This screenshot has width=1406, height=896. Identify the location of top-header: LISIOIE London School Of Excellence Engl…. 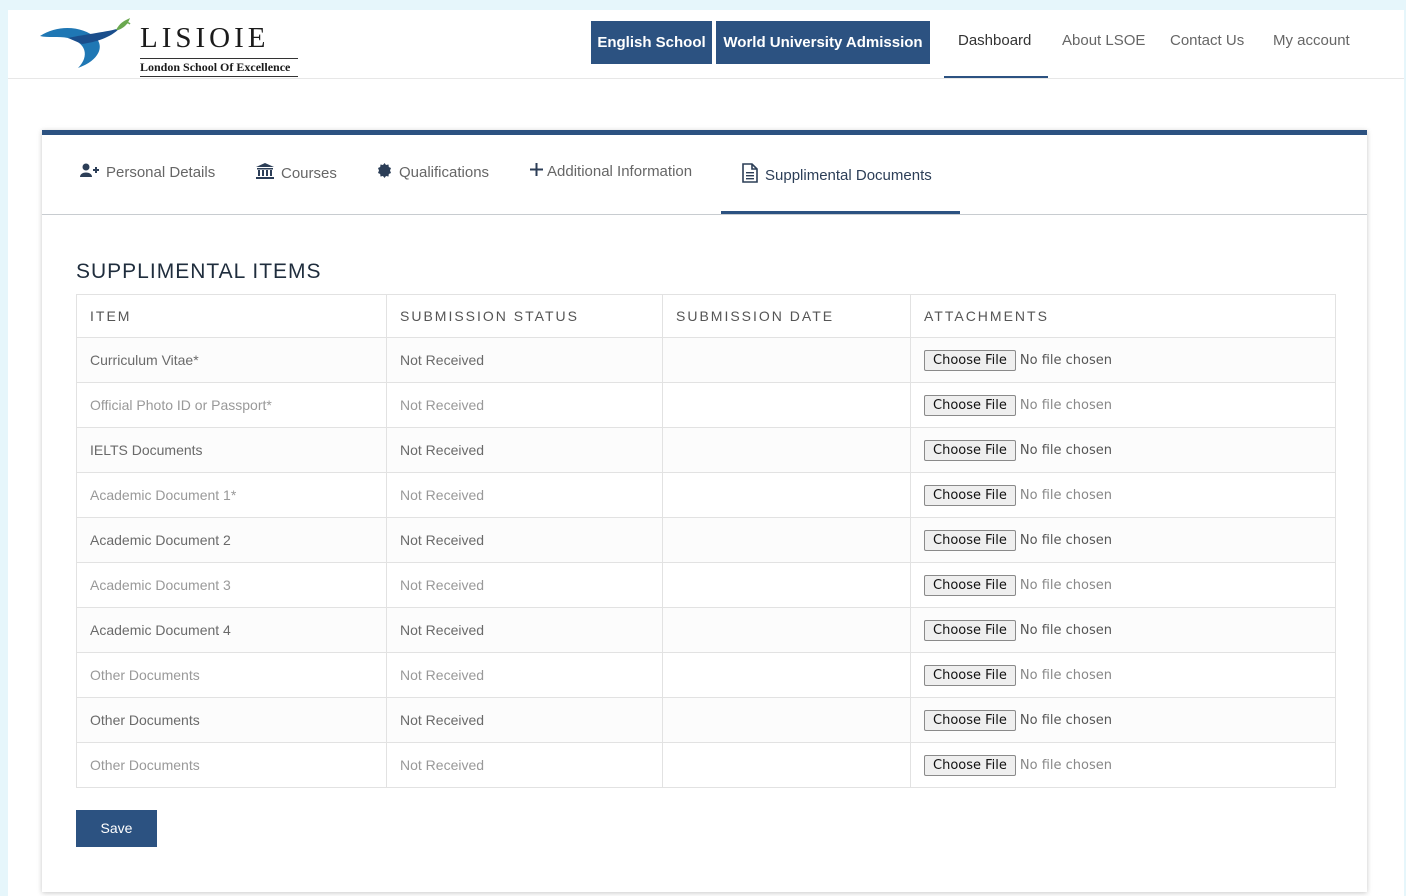
(706, 44).